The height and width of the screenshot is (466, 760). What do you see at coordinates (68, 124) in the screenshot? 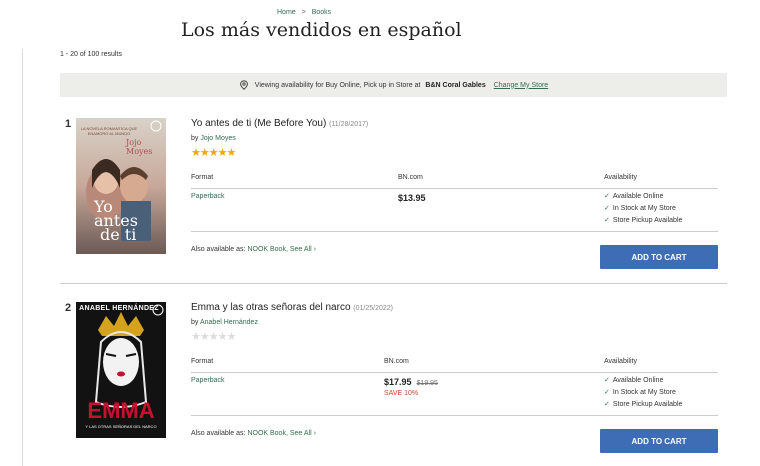
I see `product-rank: 1` at bounding box center [68, 124].